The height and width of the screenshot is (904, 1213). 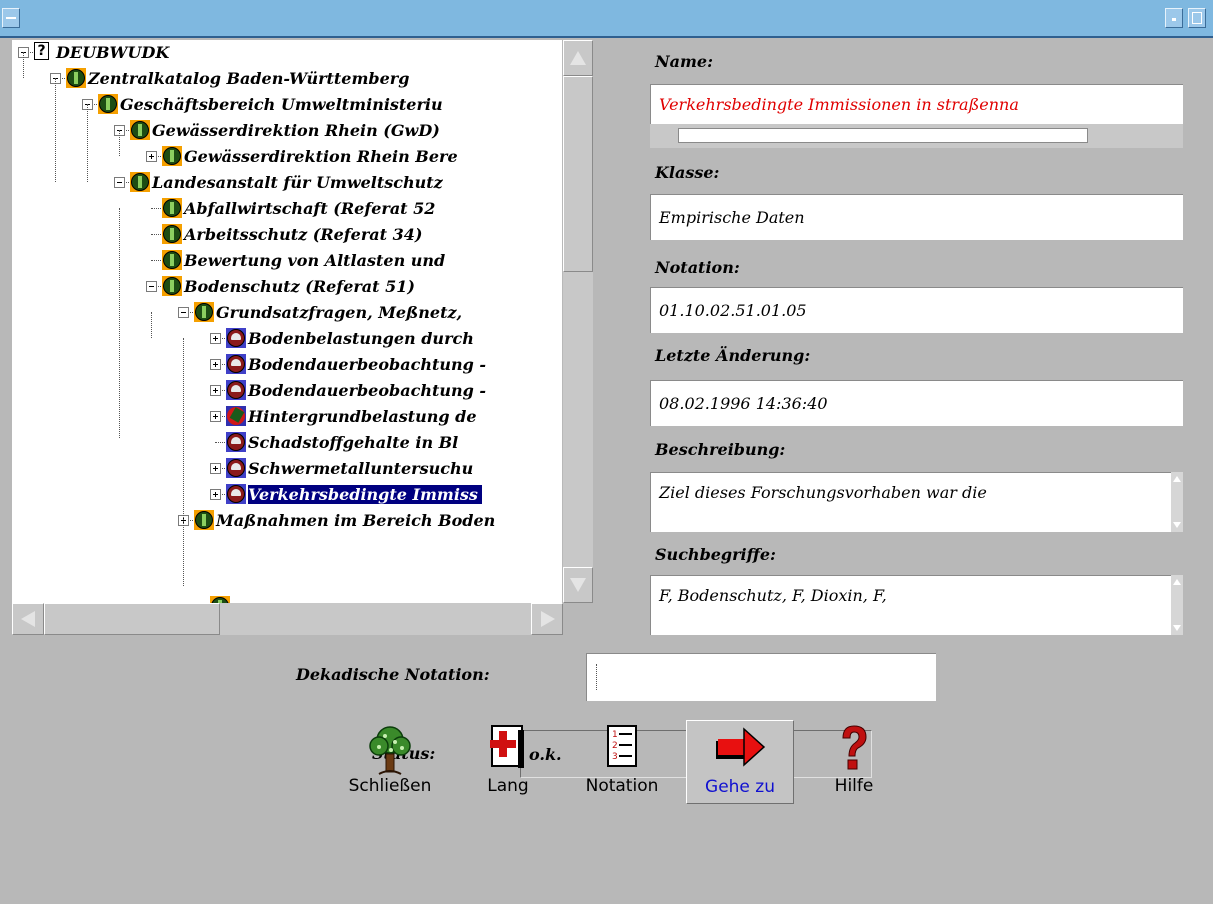 What do you see at coordinates (303, 234) in the screenshot?
I see `tree-item-label: Arbeitsschutz (Referat 34)` at bounding box center [303, 234].